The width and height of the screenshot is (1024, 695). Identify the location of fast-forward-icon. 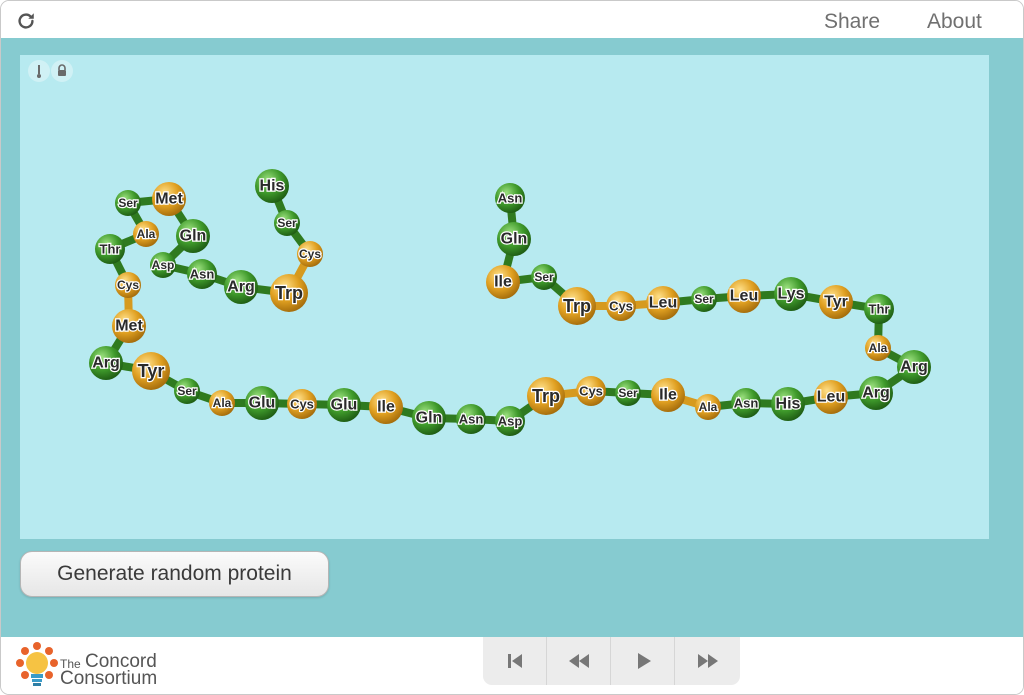
(707, 661).